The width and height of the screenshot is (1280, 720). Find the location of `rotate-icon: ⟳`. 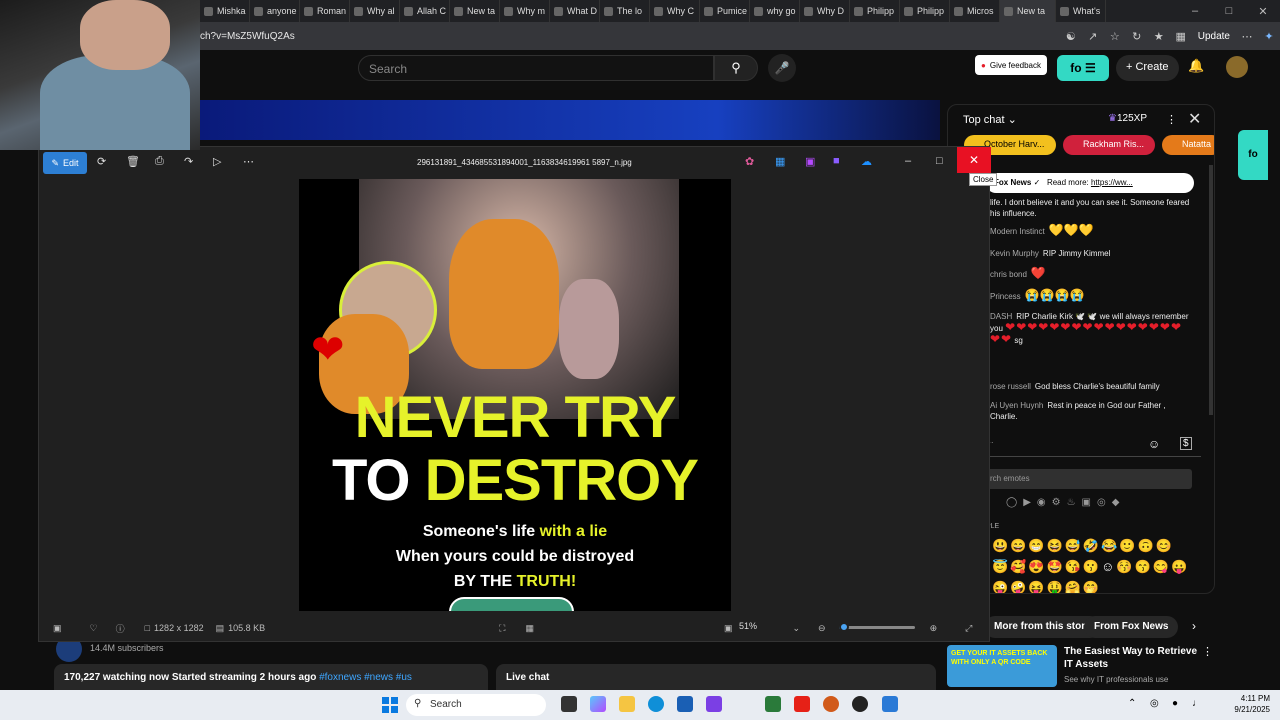

rotate-icon: ⟳ is located at coordinates (101, 161).